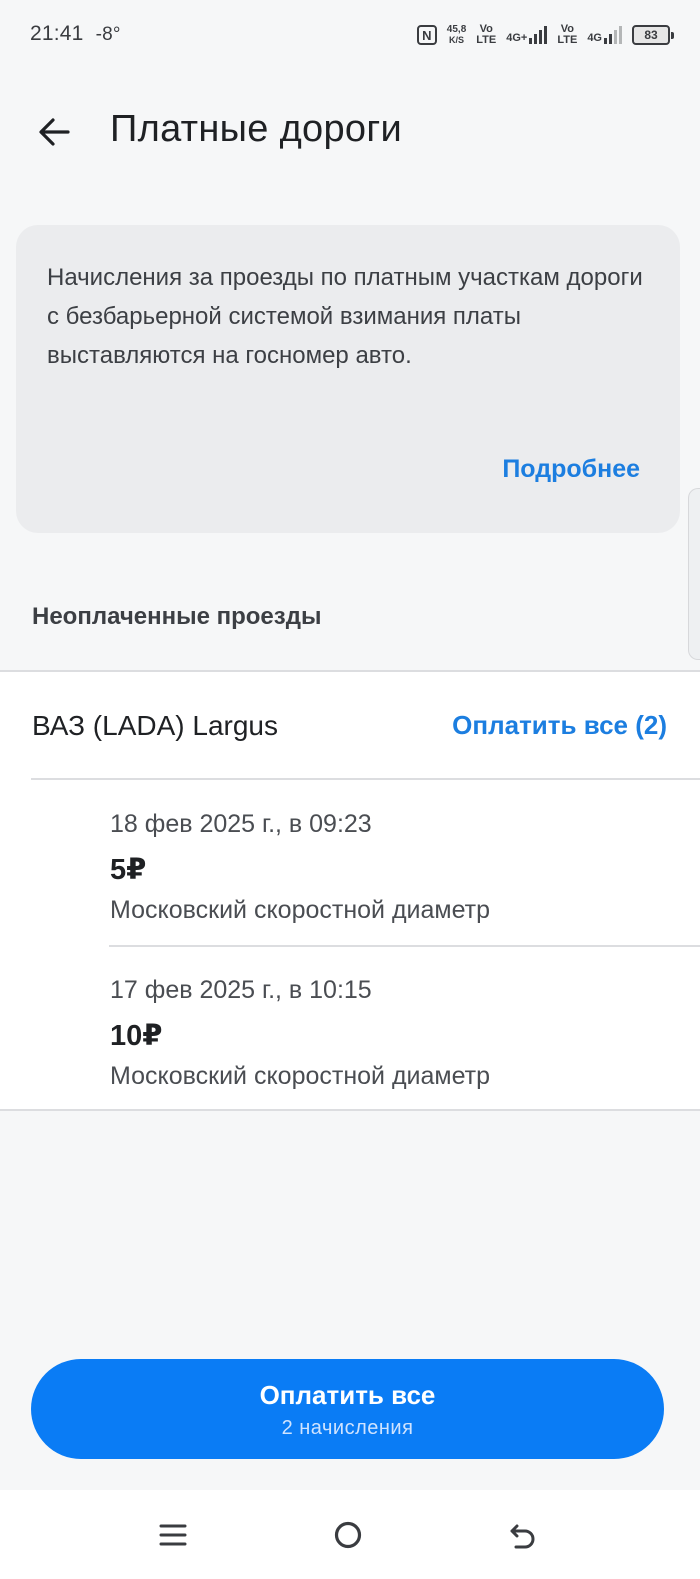 The width and height of the screenshot is (700, 1579). I want to click on back-icon, so click(522, 1536).